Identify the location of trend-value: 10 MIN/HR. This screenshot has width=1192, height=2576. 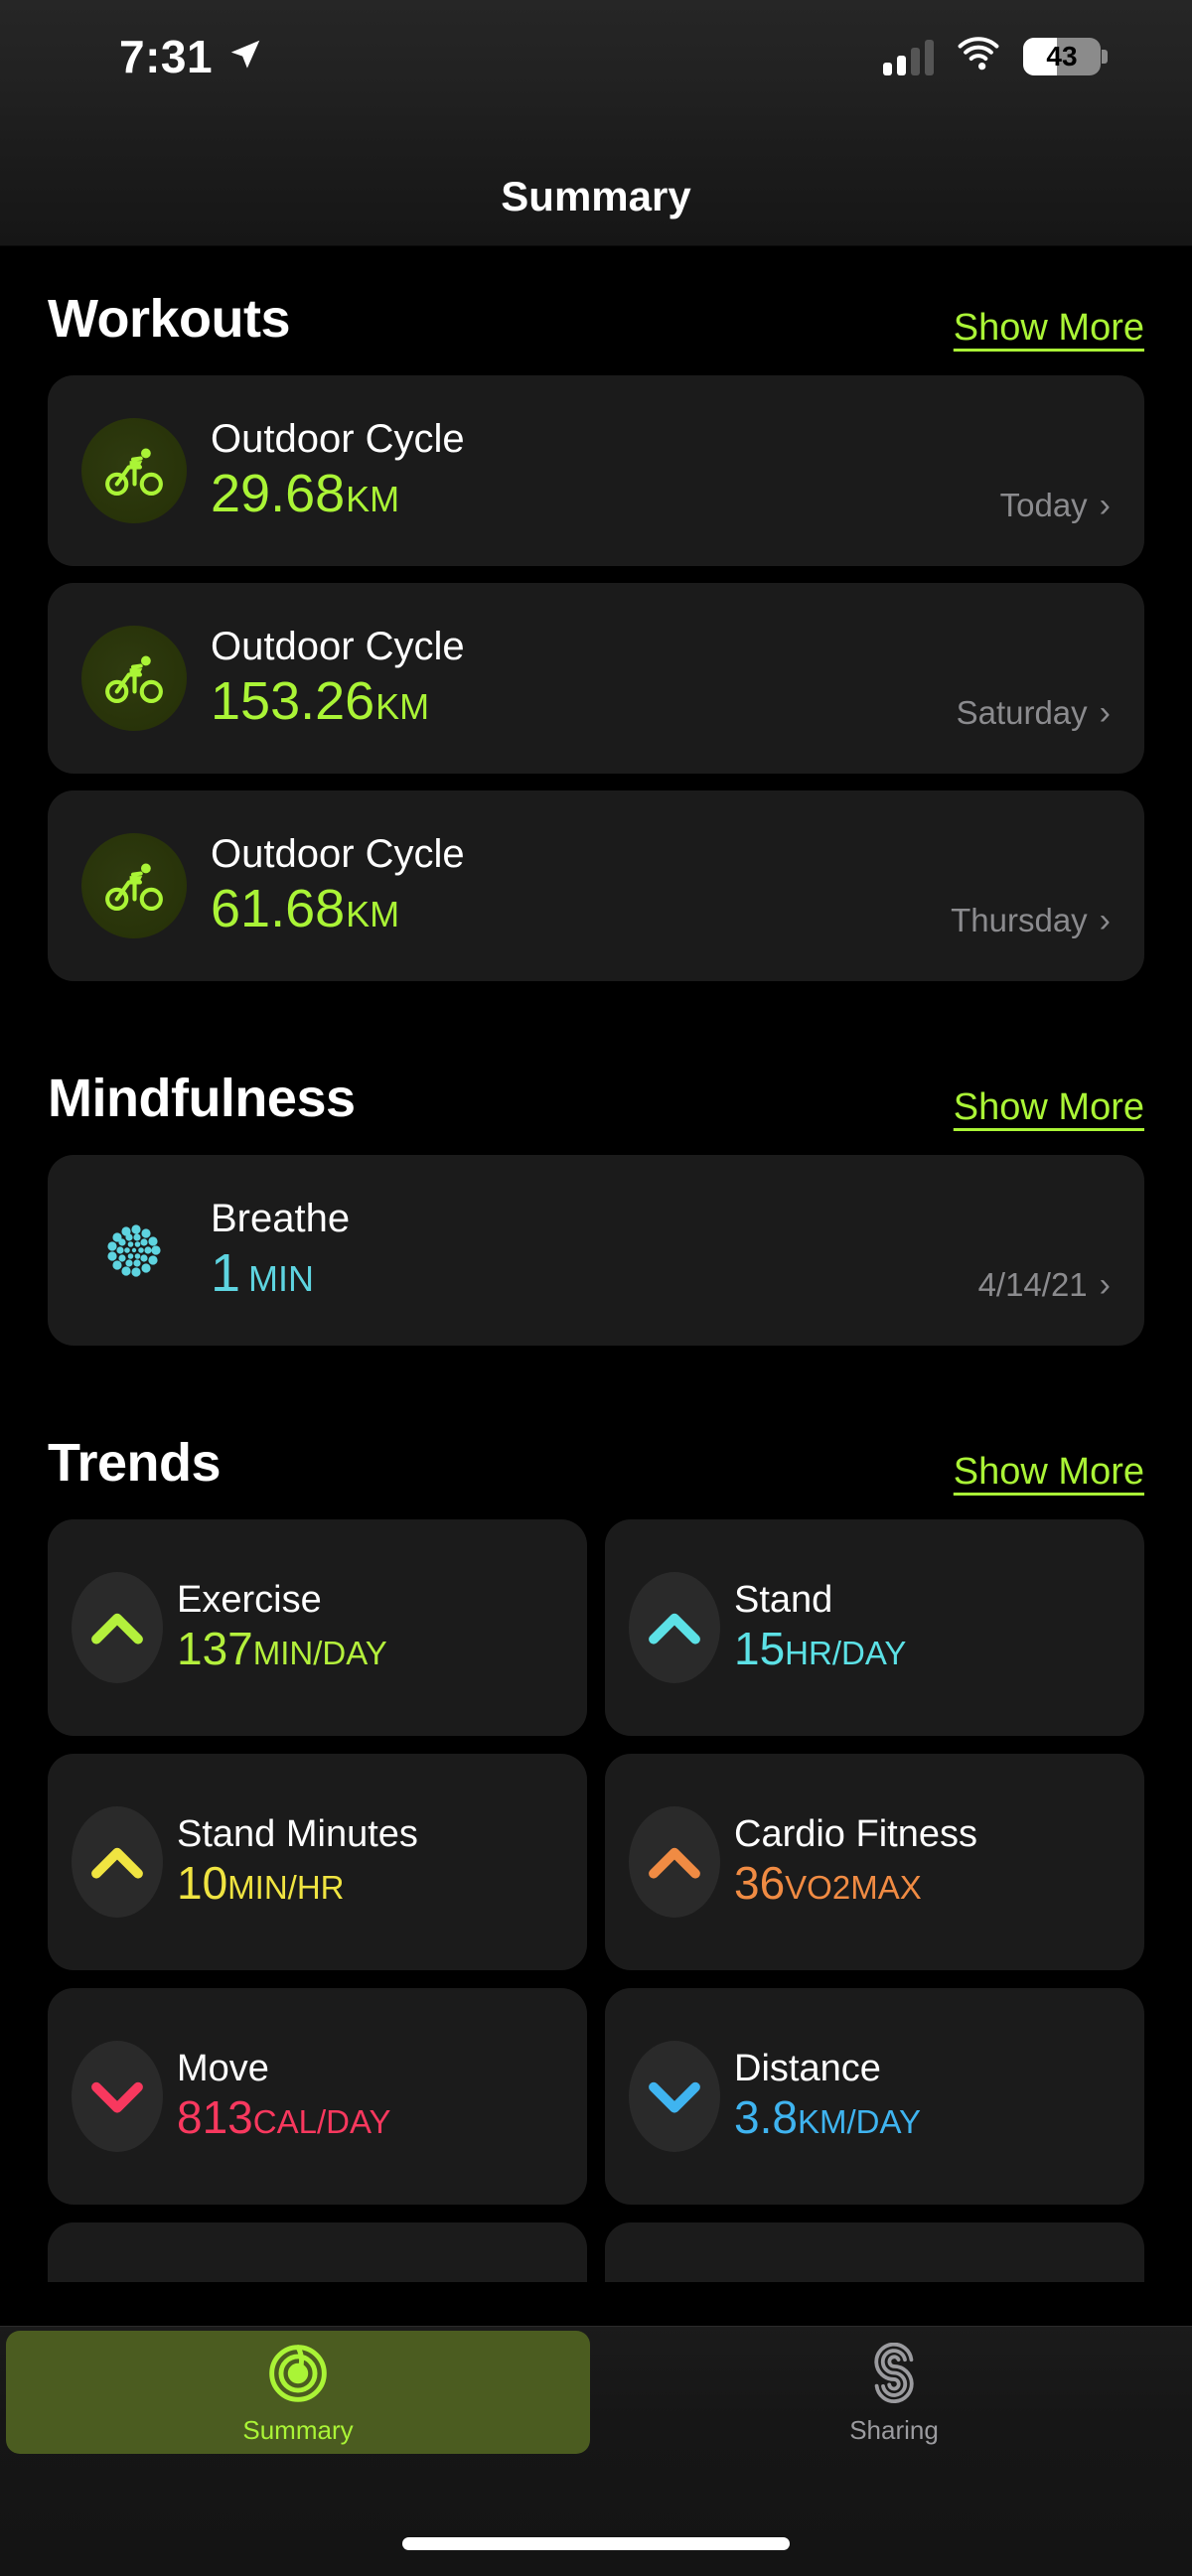
(297, 1883).